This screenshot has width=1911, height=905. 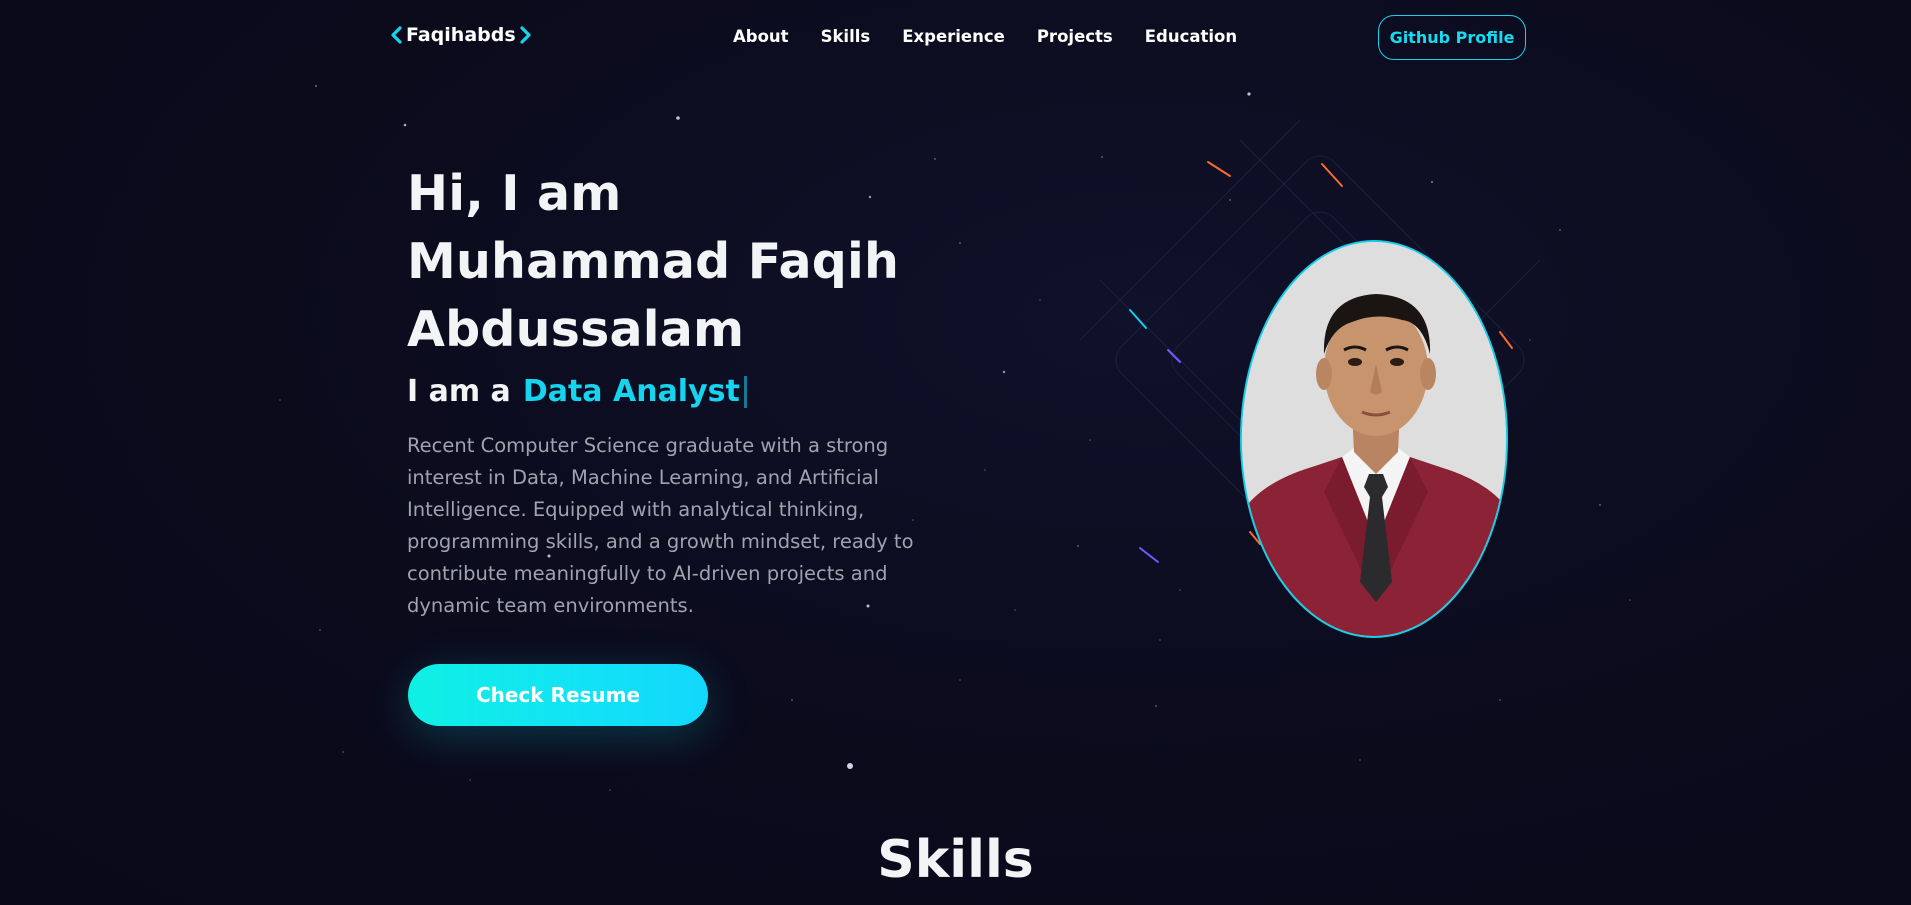 I want to click on hero-title-line-3: Abdussalam, so click(x=576, y=329).